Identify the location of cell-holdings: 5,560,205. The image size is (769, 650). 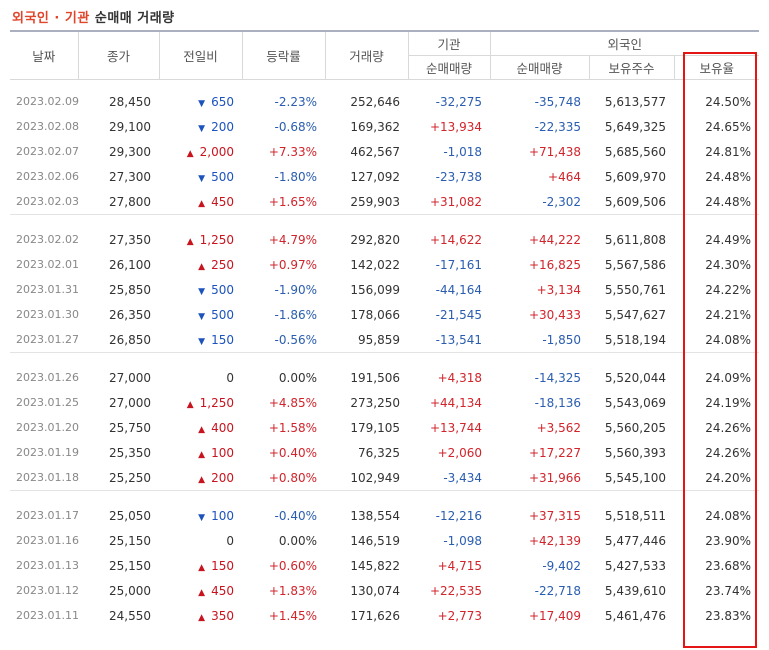
(635, 427).